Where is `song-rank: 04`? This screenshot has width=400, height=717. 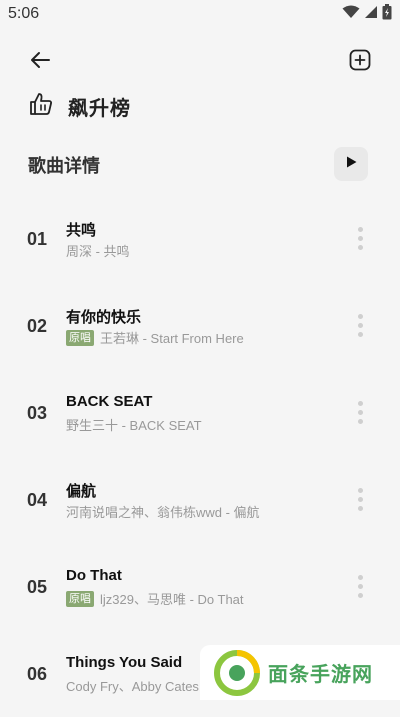
song-rank: 04 is located at coordinates (37, 500).